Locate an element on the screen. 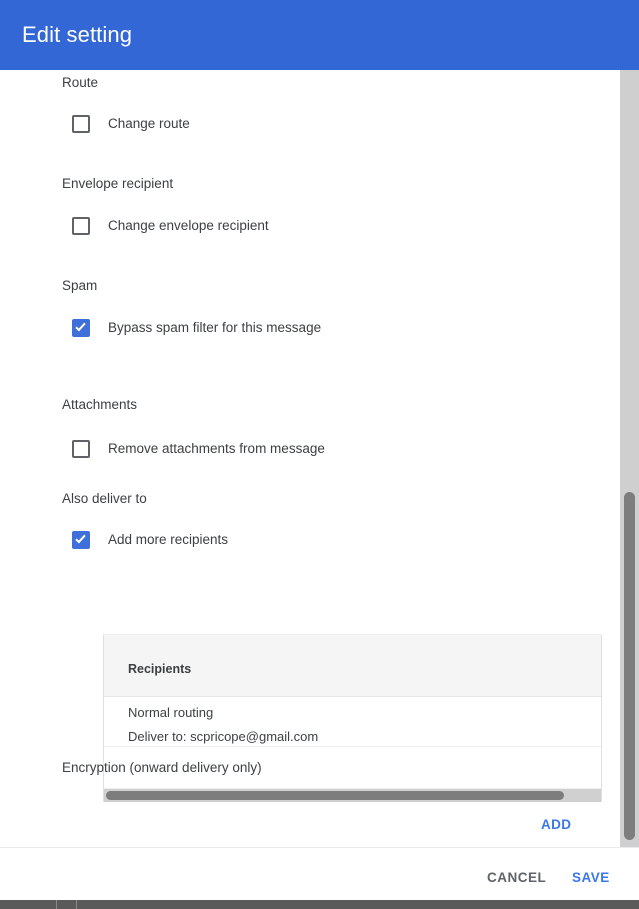 Image resolution: width=639 pixels, height=909 pixels. checkbox-row-add-more-recipients: Add more recipients is located at coordinates (150, 540).